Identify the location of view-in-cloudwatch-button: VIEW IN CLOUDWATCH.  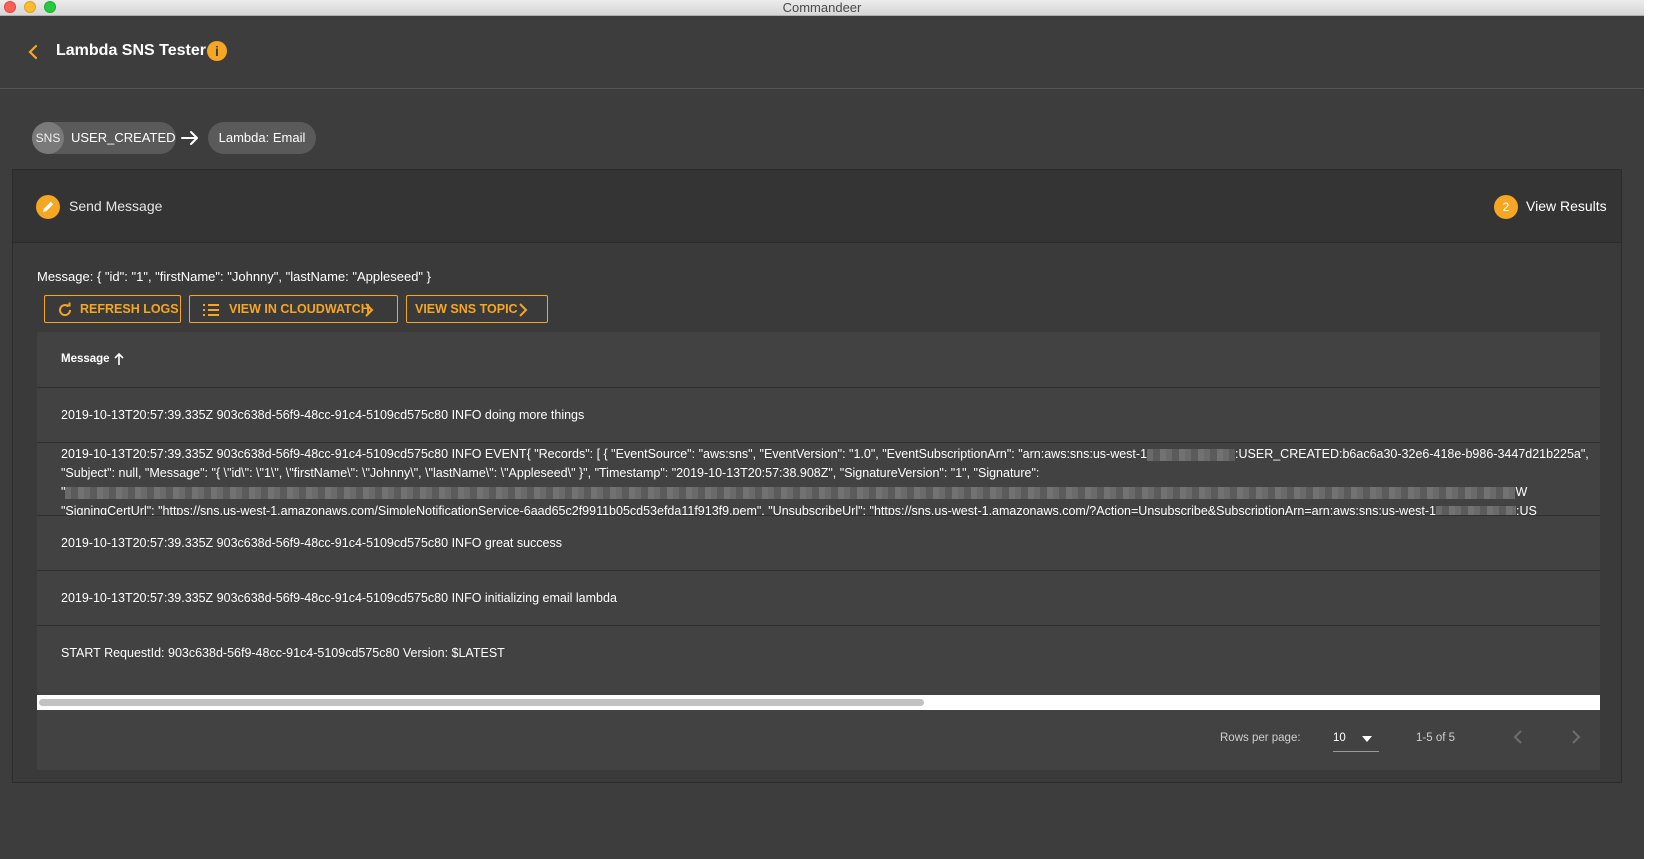
(293, 309).